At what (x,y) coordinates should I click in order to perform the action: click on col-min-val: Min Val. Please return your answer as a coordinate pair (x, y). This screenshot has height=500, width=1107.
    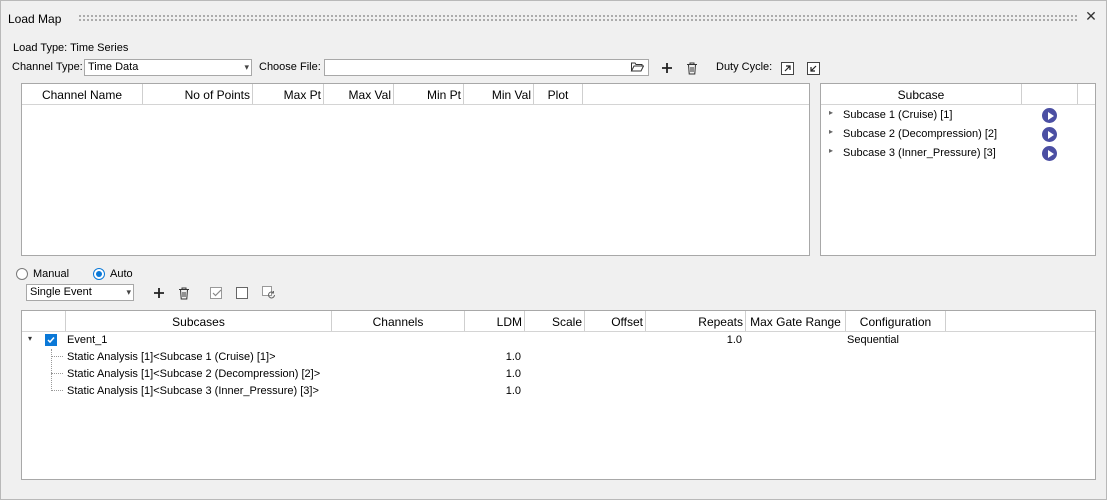
    Looking at the image, I should click on (499, 94).